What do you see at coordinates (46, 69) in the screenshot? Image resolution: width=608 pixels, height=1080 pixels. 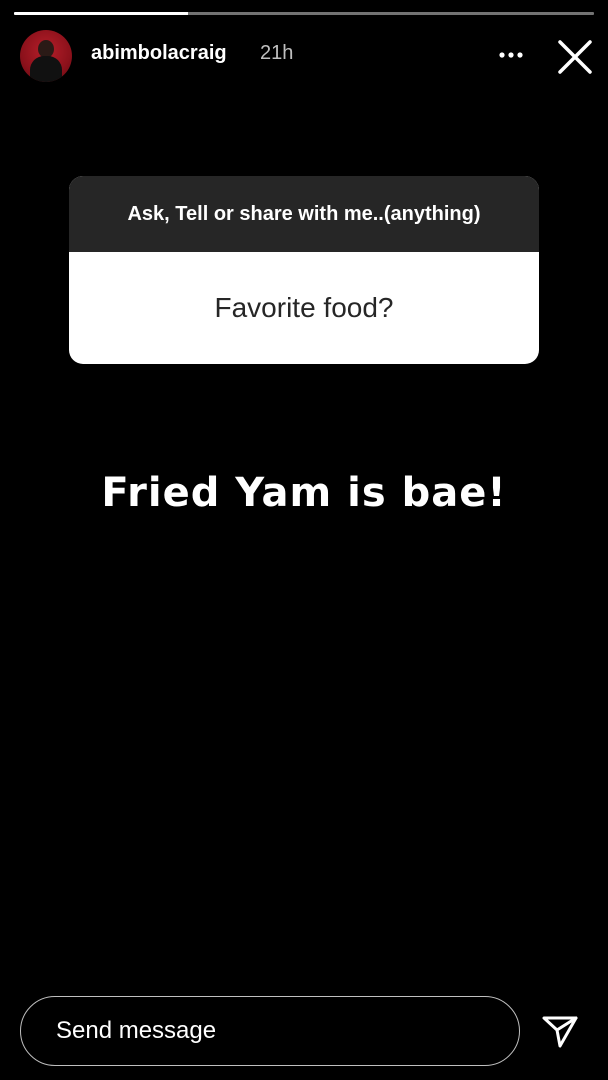 I see `avatar-person-body` at bounding box center [46, 69].